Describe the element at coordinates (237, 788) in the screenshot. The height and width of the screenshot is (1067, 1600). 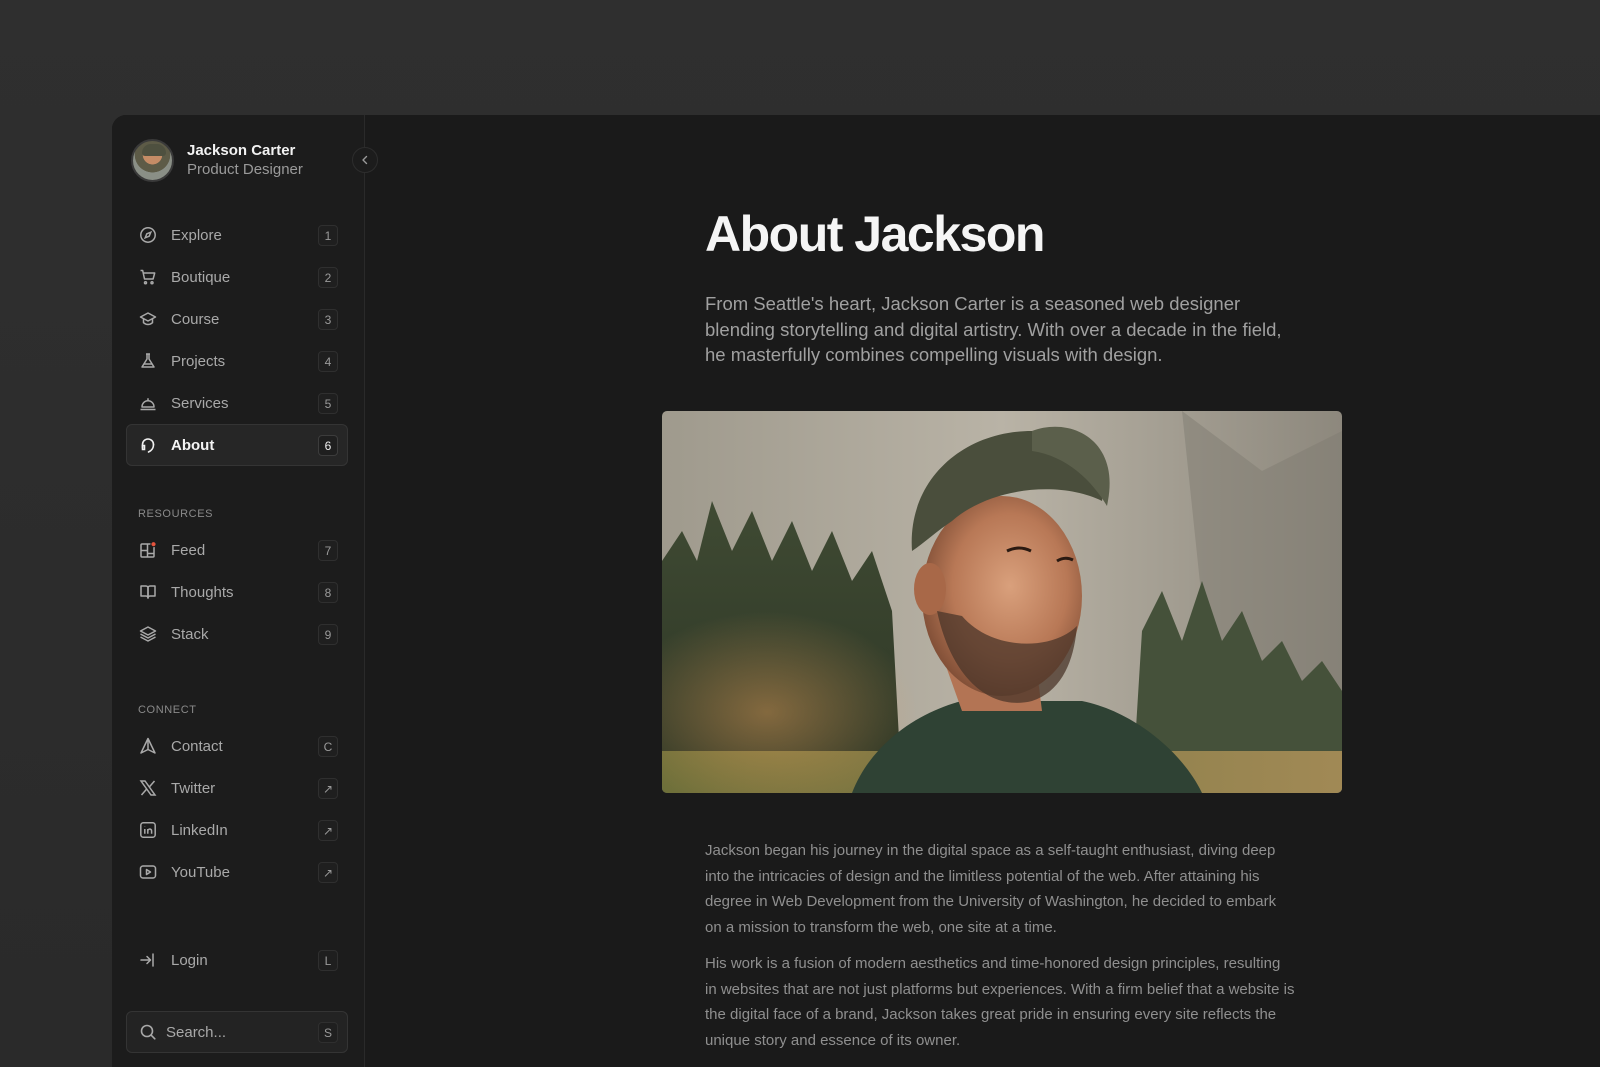
I see `sidebar-item-twitter: Twitter ↗` at that location.